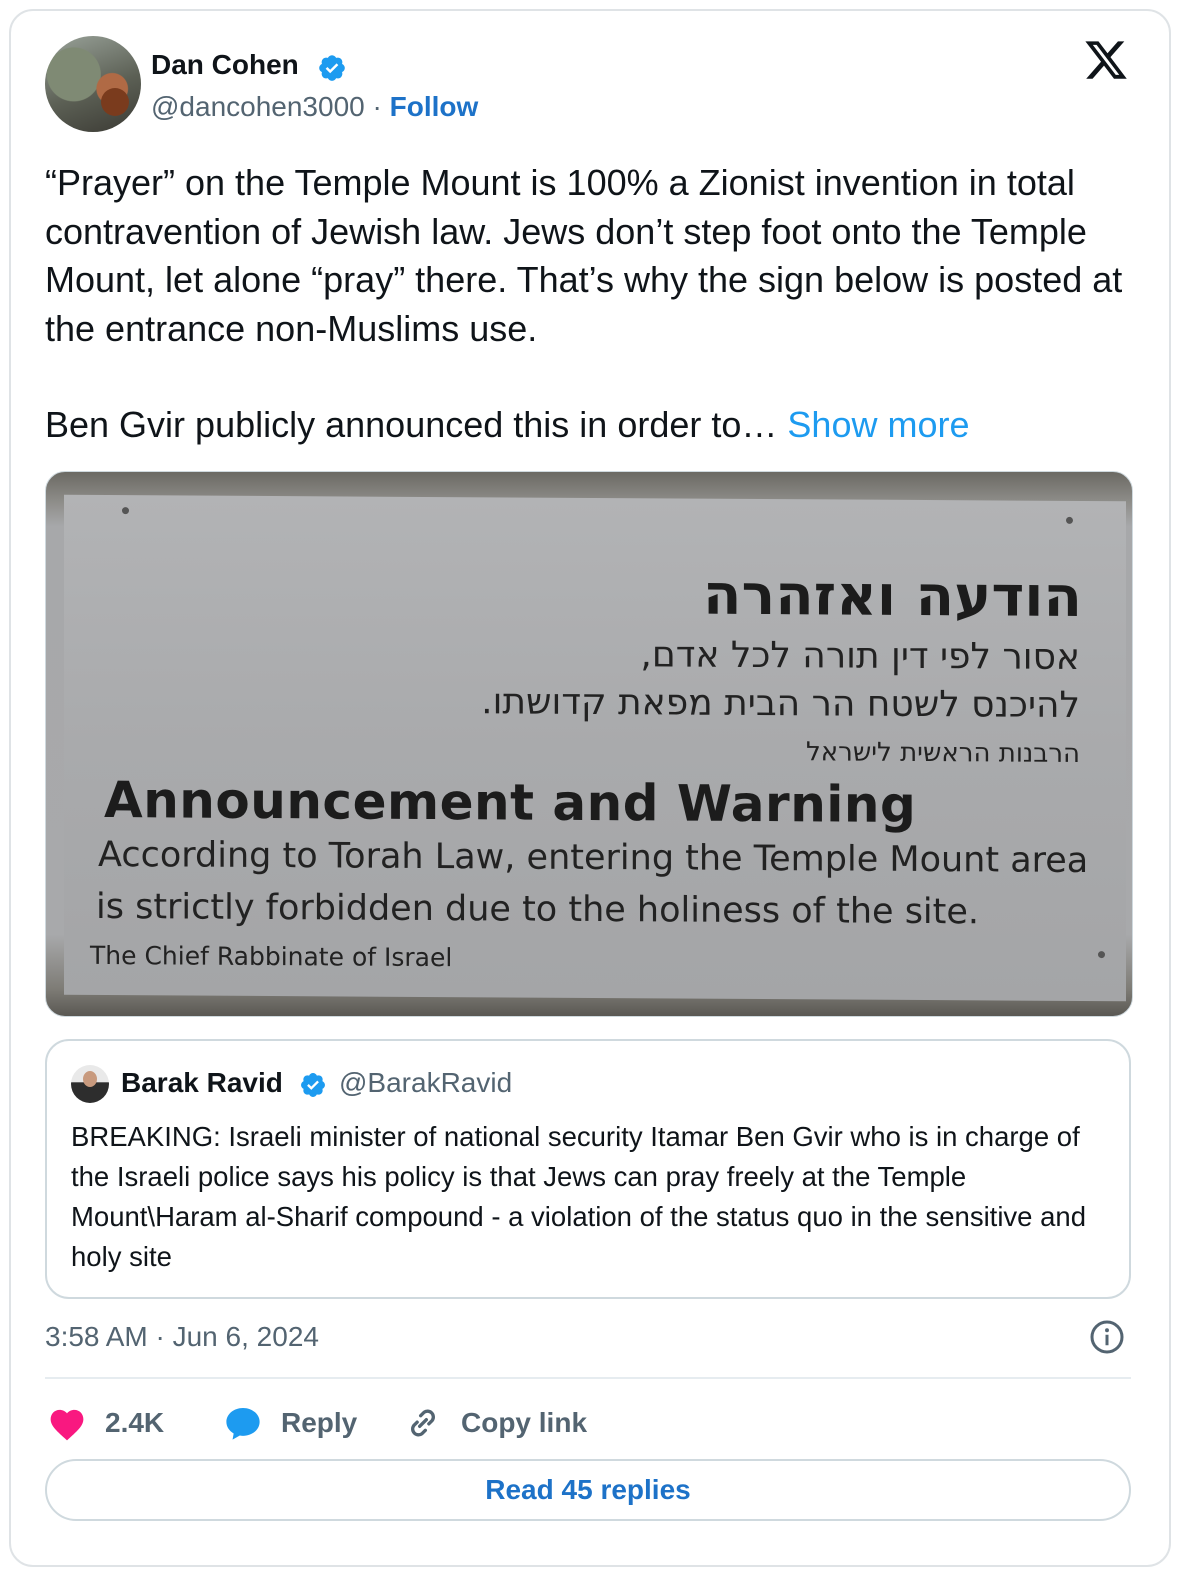  Describe the element at coordinates (860, 656) in the screenshot. I see `sign-hebrew-line: אסור לפי דין תורה לכל אדם,` at that location.